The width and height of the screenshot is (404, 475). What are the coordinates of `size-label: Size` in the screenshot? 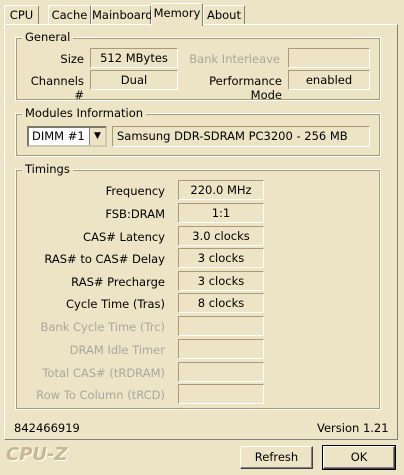 It's located at (72, 59).